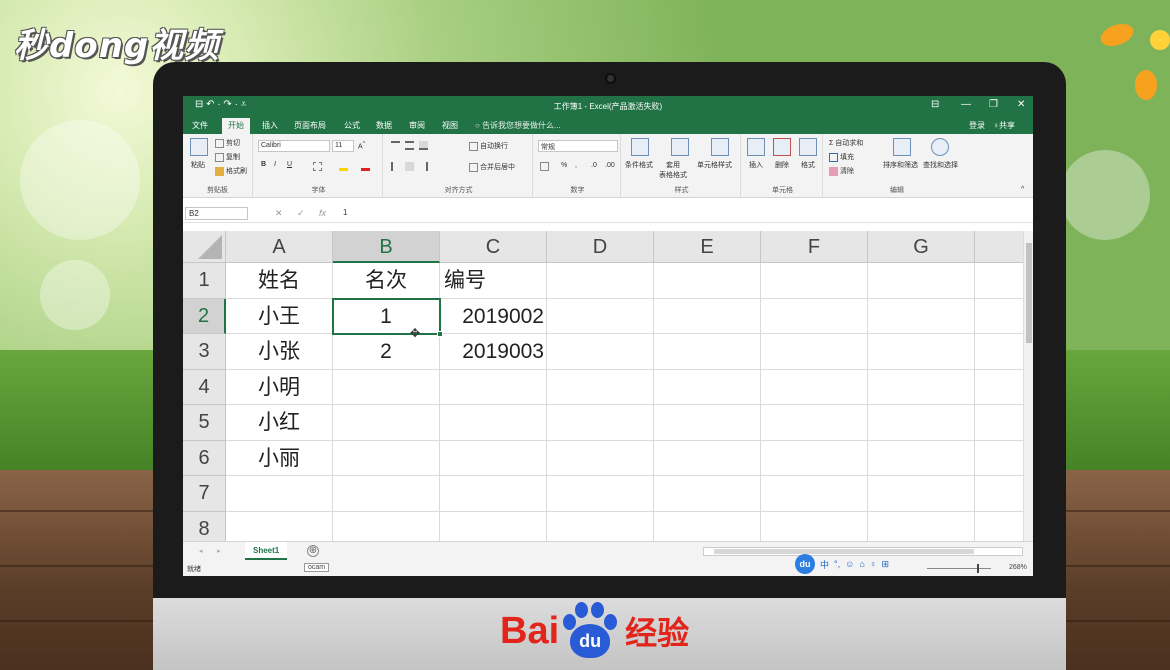 The height and width of the screenshot is (670, 1170). What do you see at coordinates (361, 145) in the screenshot?
I see `grow-font-icon: A^` at bounding box center [361, 145].